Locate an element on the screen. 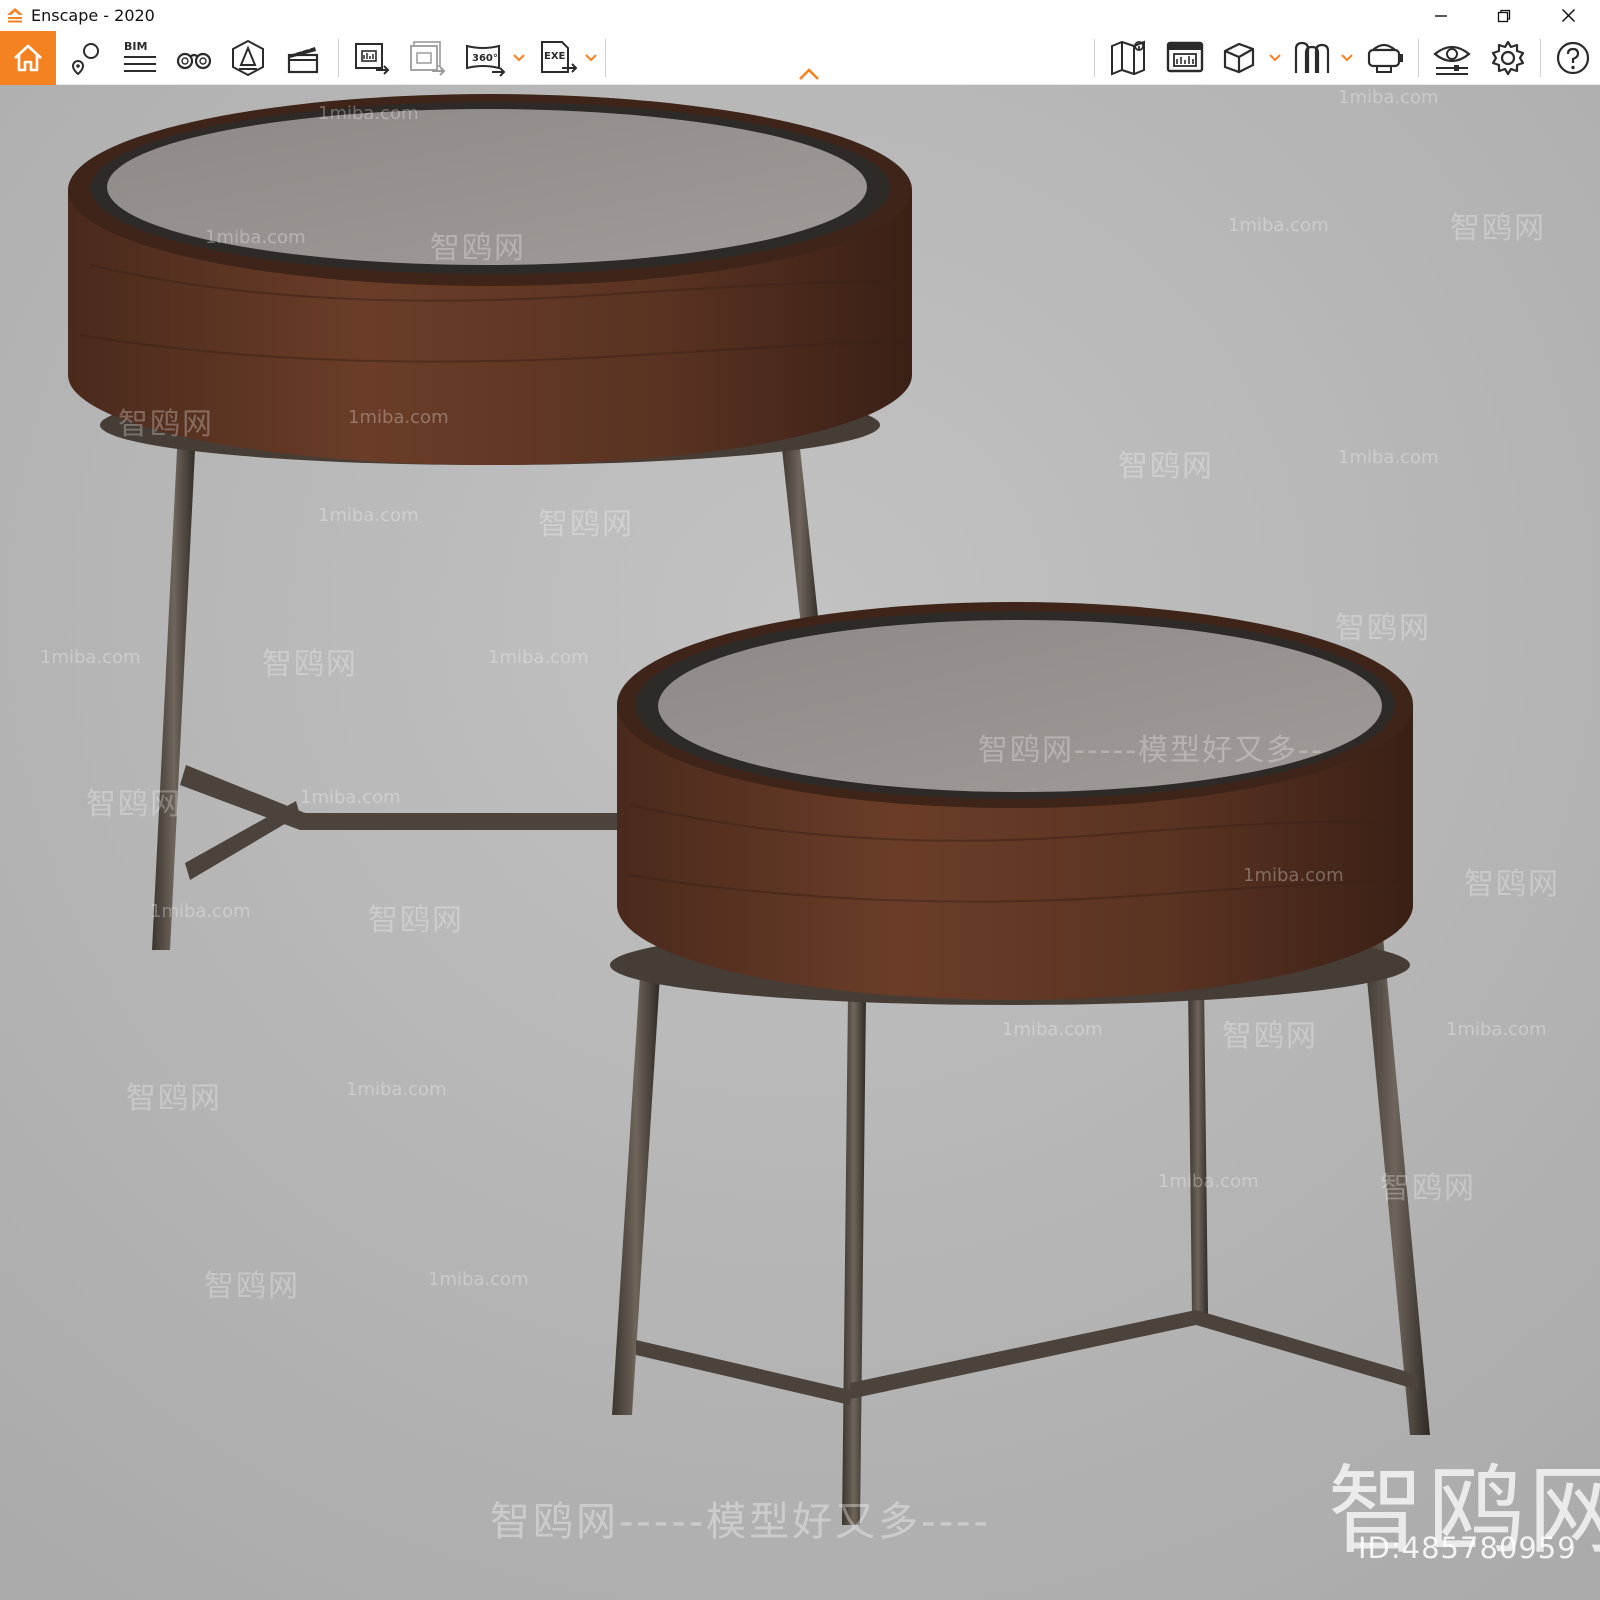  render-image-icon is located at coordinates (372, 59).